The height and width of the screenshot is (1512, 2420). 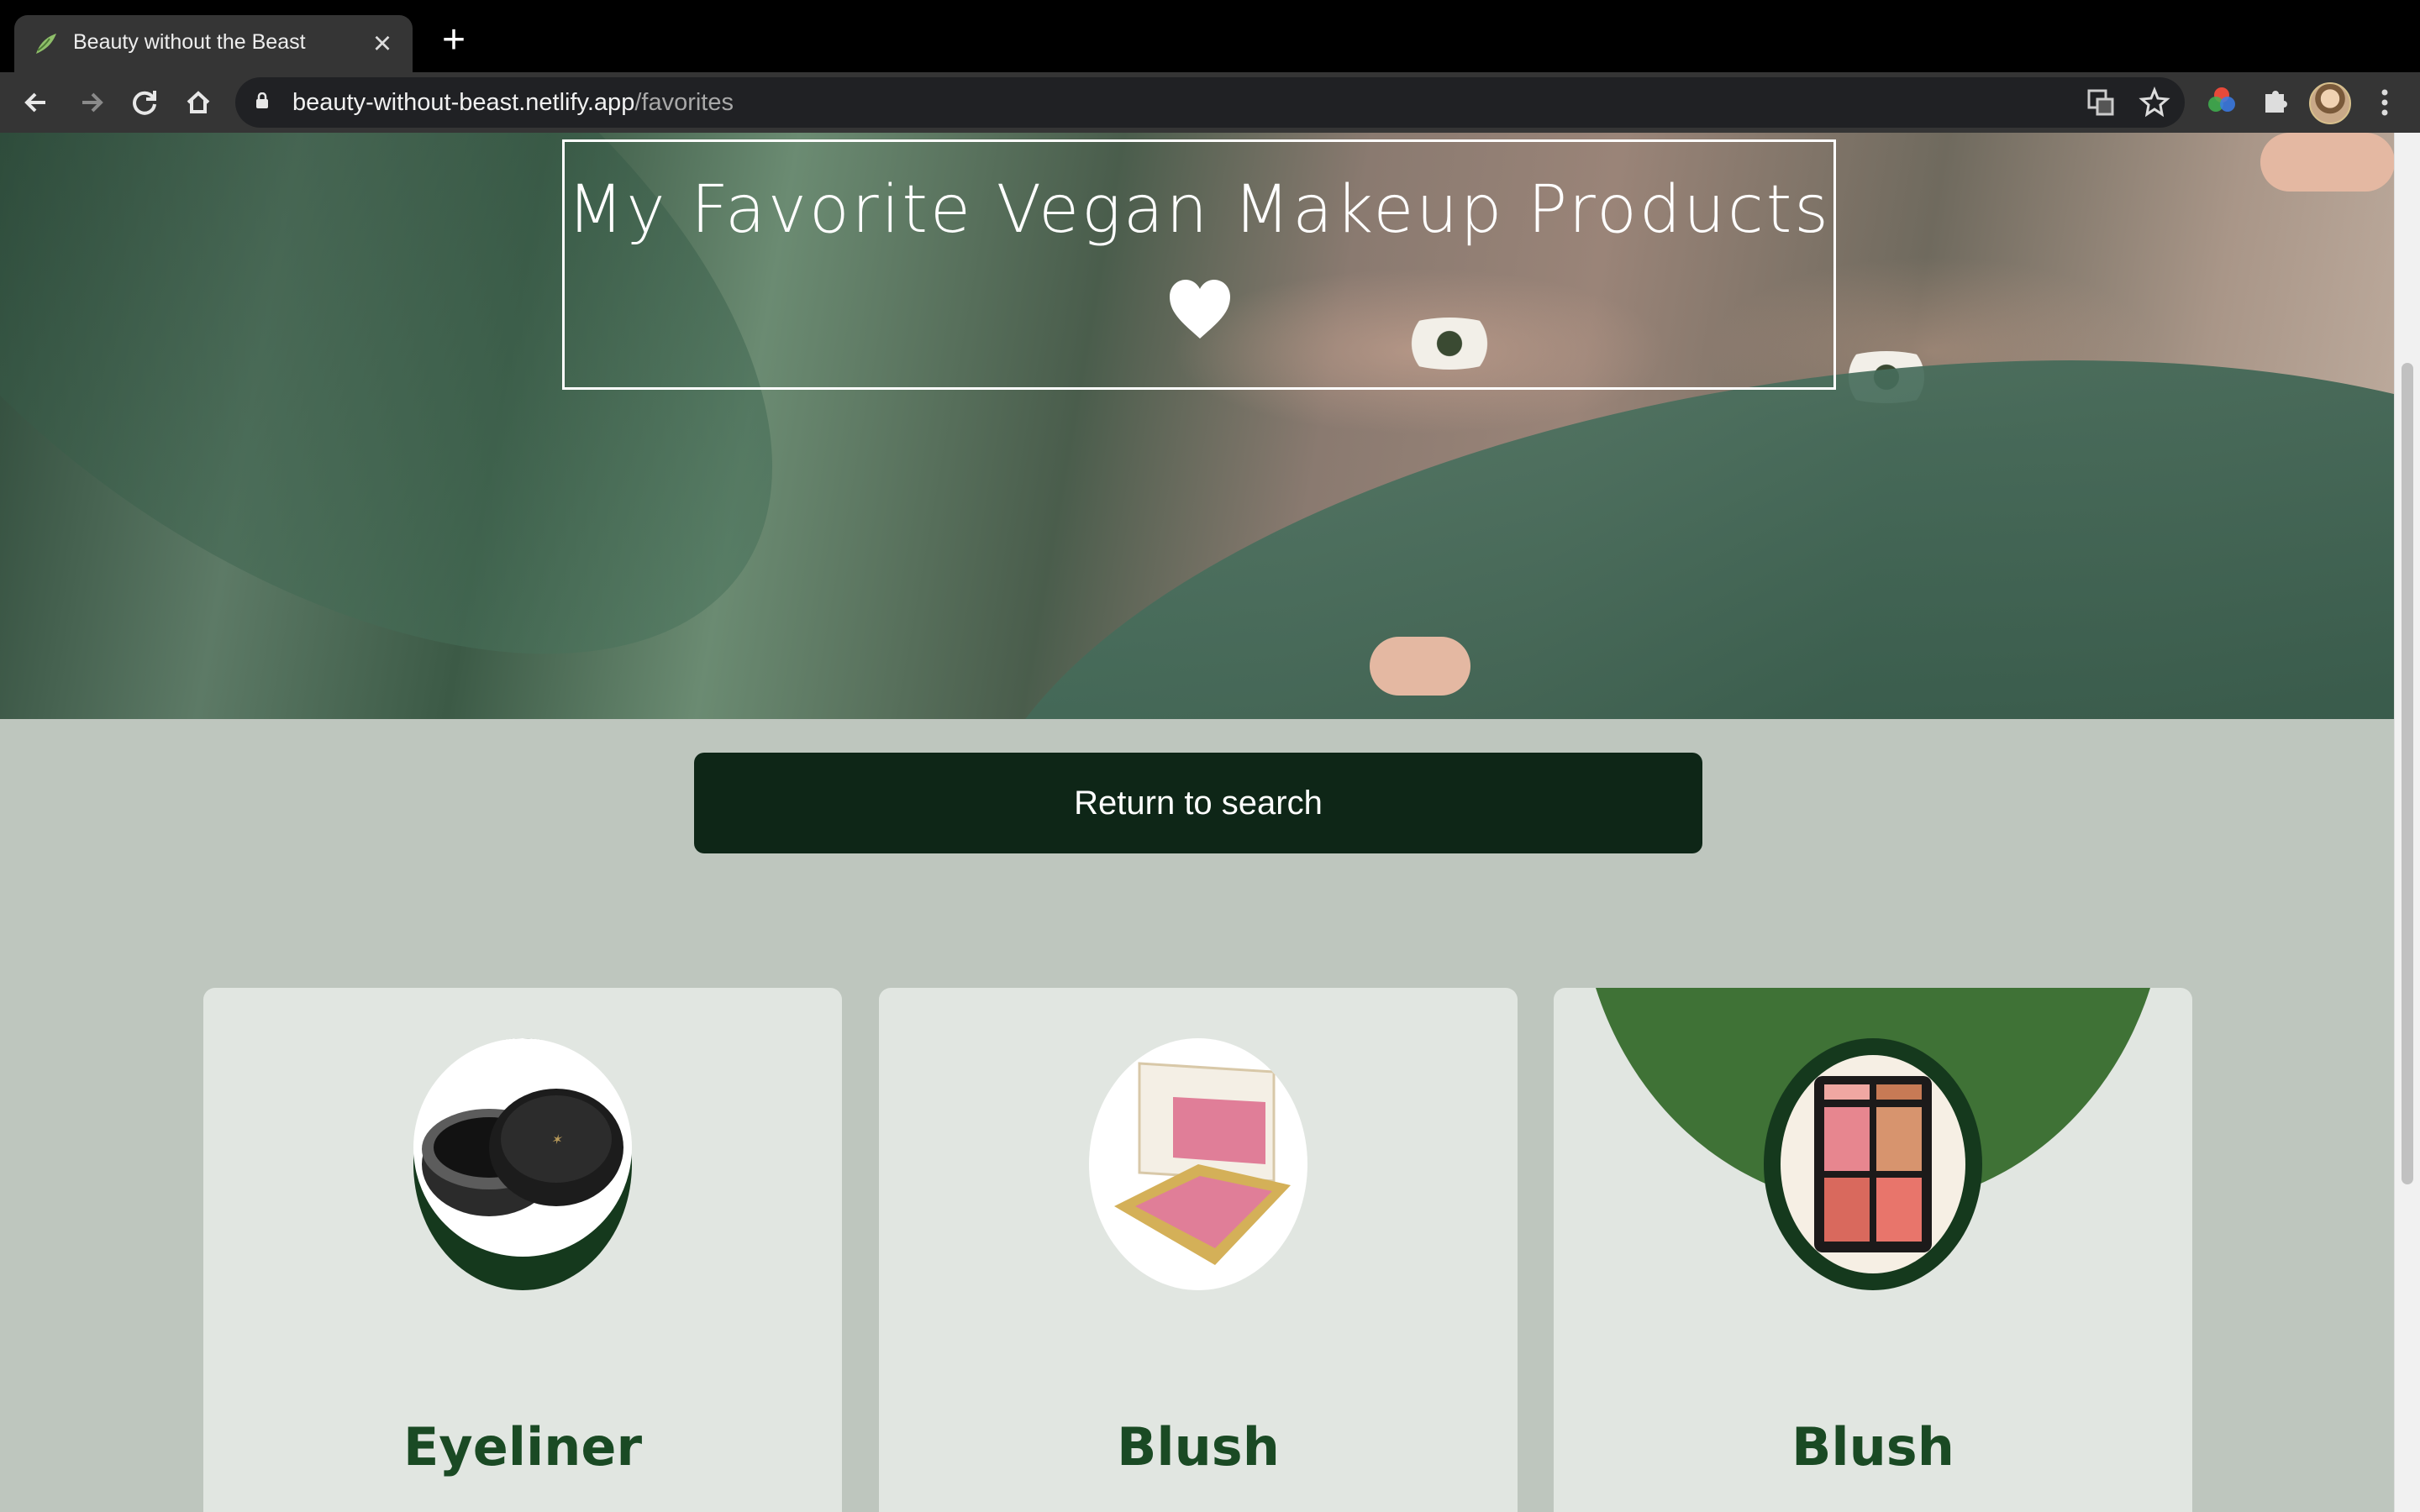 I want to click on browser-tab: Beauty without the Beast ×, so click(x=214, y=43).